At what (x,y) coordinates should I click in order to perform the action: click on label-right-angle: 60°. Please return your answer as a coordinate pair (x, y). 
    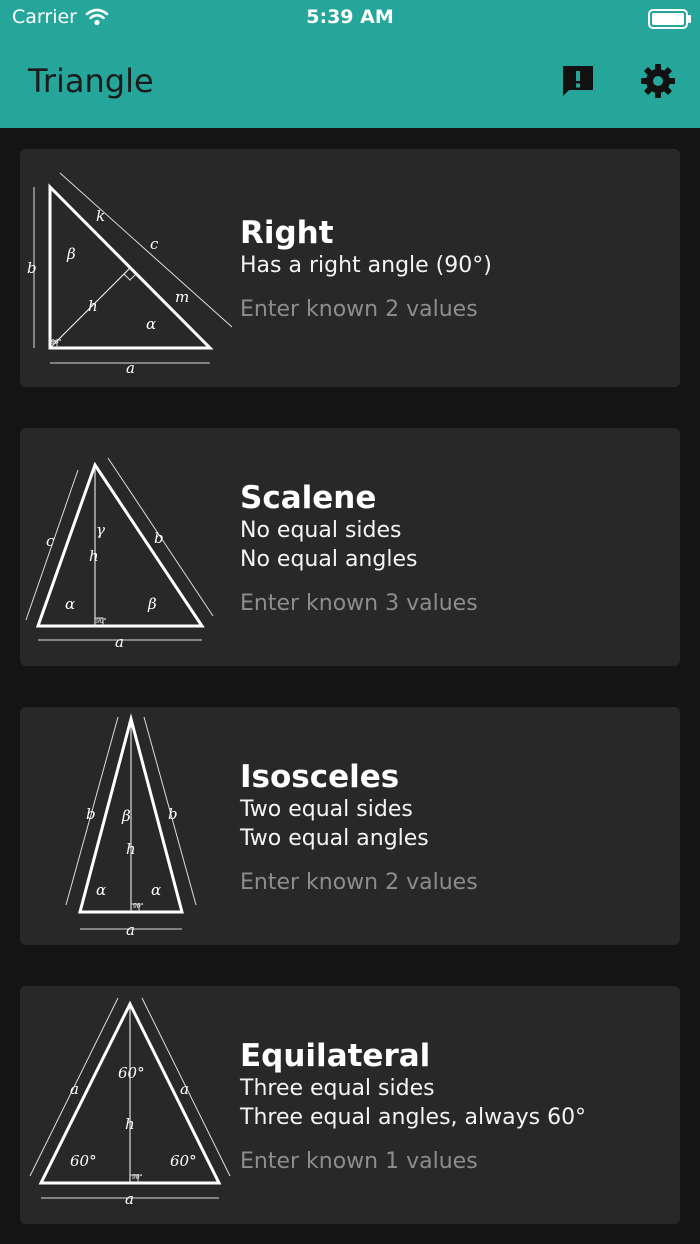
    Looking at the image, I should click on (183, 1161).